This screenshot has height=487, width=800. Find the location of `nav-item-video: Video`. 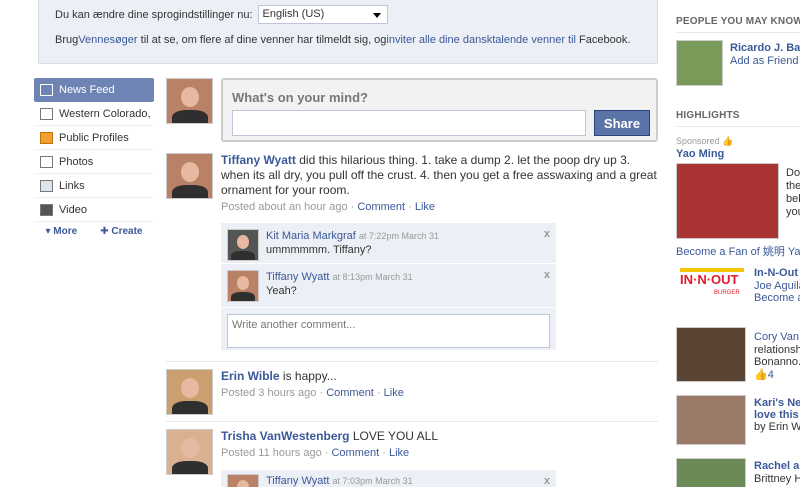

nav-item-video: Video is located at coordinates (94, 210).